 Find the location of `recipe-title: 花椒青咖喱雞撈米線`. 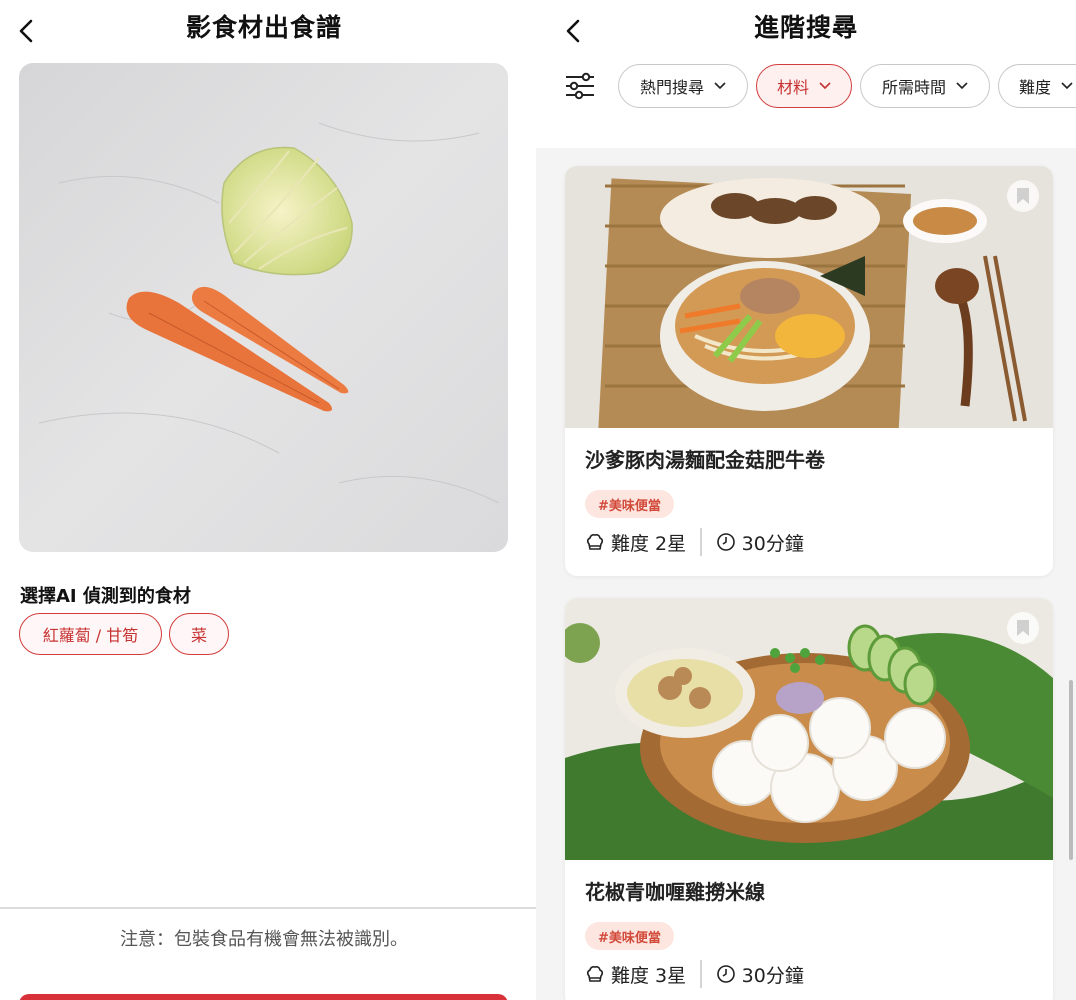

recipe-title: 花椒青咖喱雞撈米線 is located at coordinates (675, 892).